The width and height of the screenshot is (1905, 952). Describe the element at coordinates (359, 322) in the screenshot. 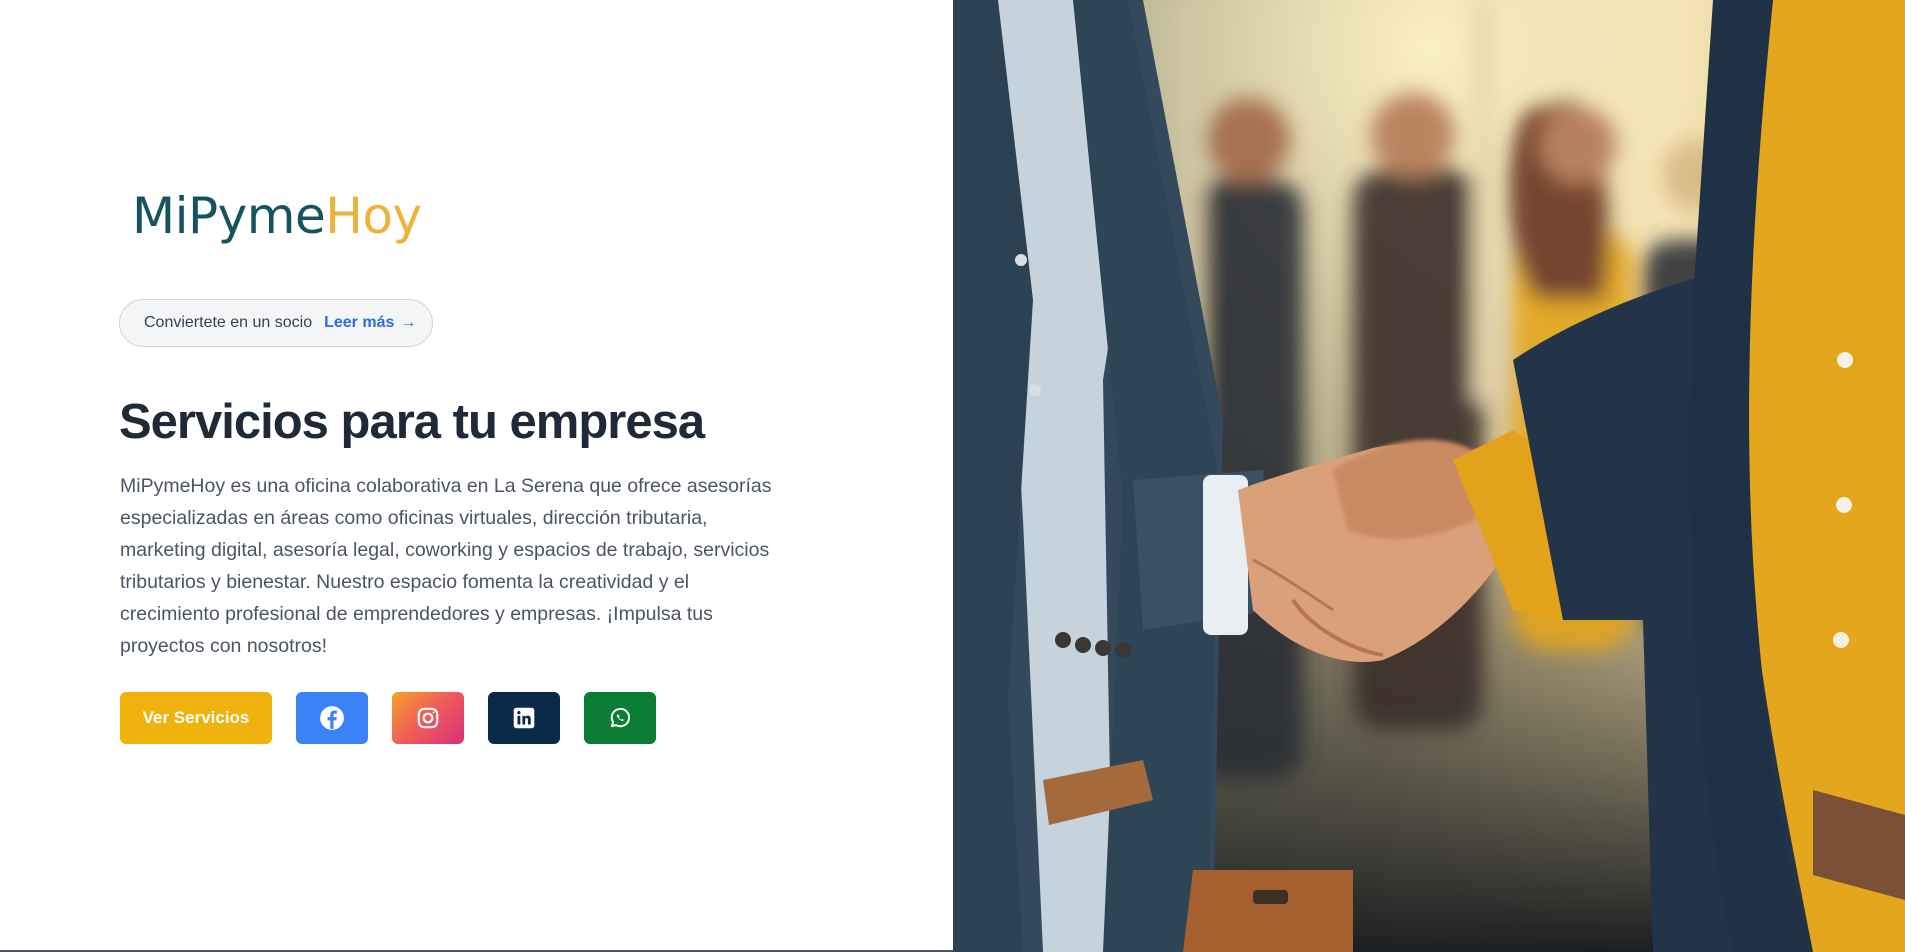

I see `read-more-label: Leer más` at that location.